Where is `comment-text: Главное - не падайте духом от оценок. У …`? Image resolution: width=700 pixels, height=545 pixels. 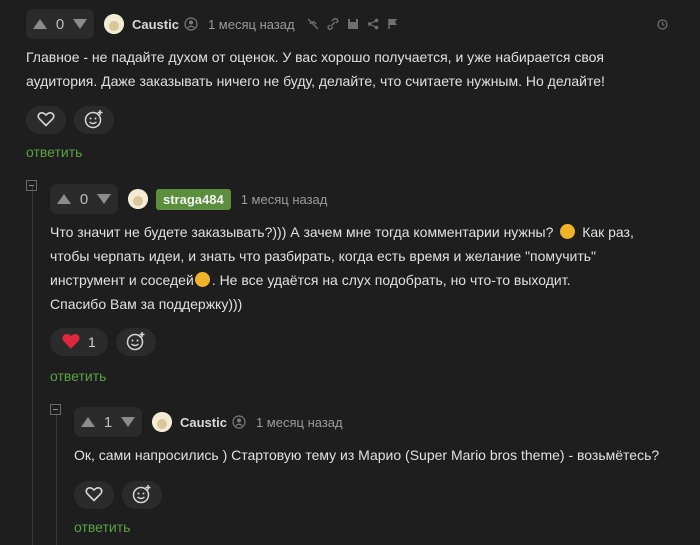
comment-text: Главное - не падайте духом от оценок. У … is located at coordinates (315, 69).